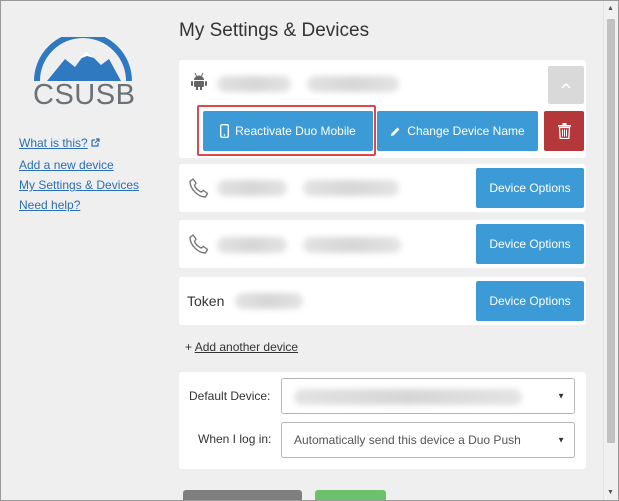  Describe the element at coordinates (83, 57) in the screenshot. I see `mountain-logo-icon` at that location.